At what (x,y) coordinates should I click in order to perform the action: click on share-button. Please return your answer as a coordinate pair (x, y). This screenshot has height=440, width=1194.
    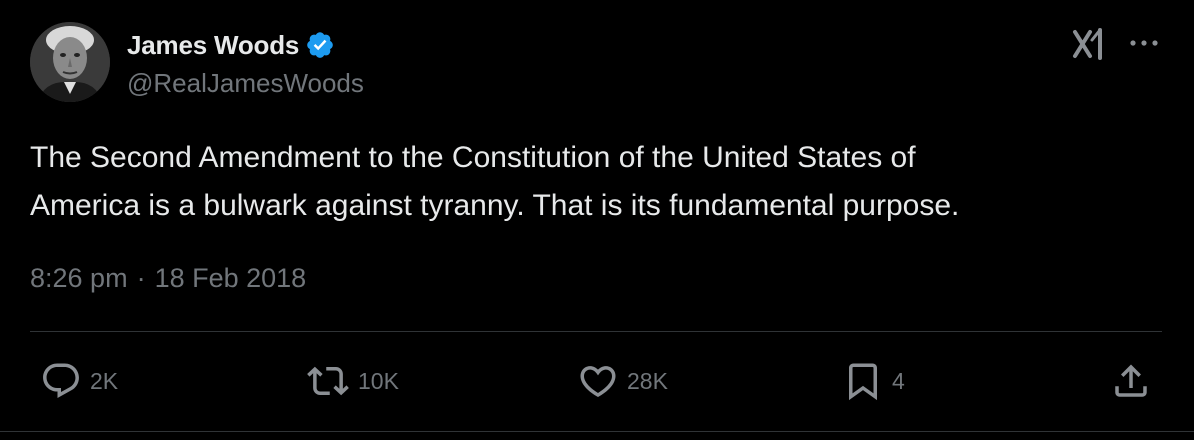
    Looking at the image, I should click on (1131, 381).